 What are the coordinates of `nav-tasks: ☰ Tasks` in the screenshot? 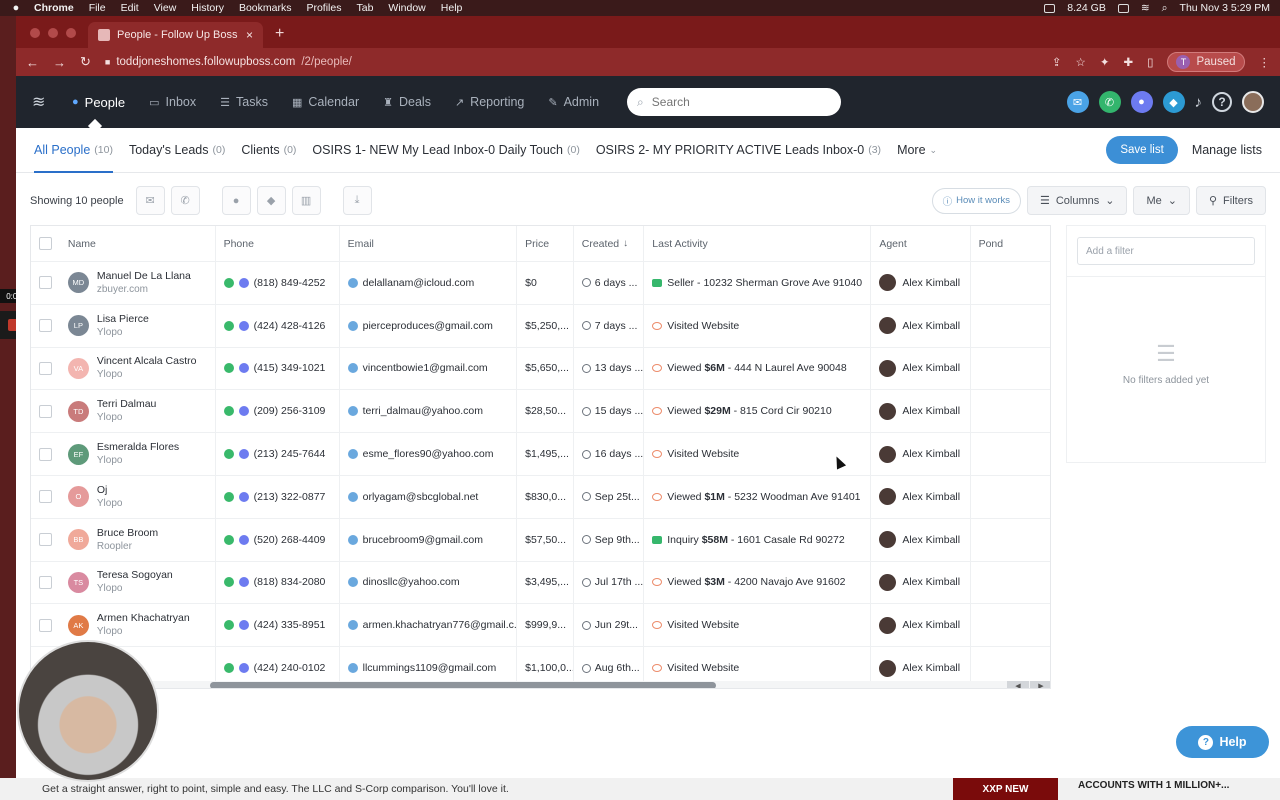 It's located at (244, 102).